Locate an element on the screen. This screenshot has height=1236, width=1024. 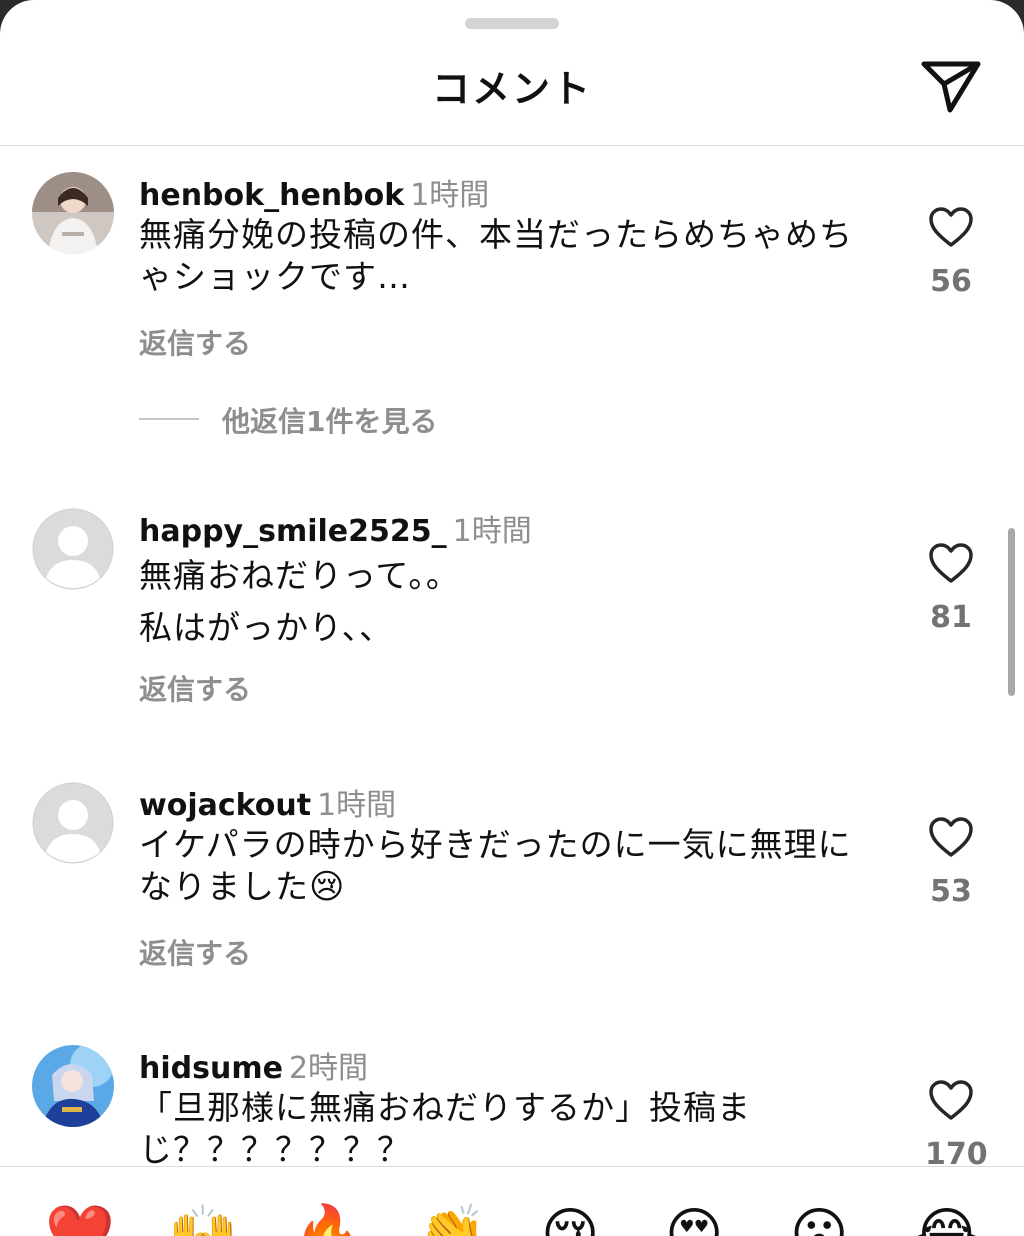
like-control: 56 is located at coordinates (951, 252).